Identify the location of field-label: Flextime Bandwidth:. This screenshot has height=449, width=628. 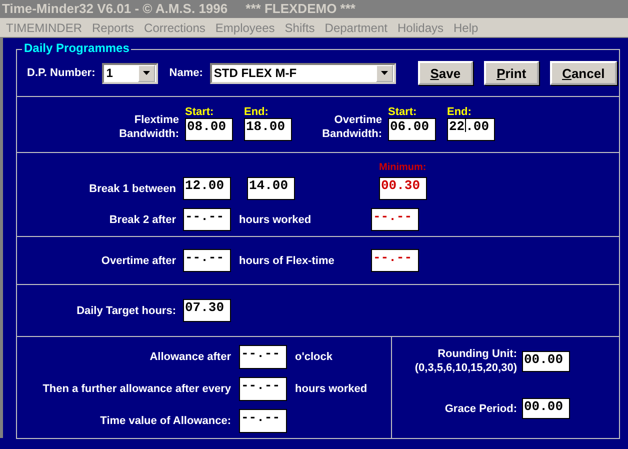
(148, 127).